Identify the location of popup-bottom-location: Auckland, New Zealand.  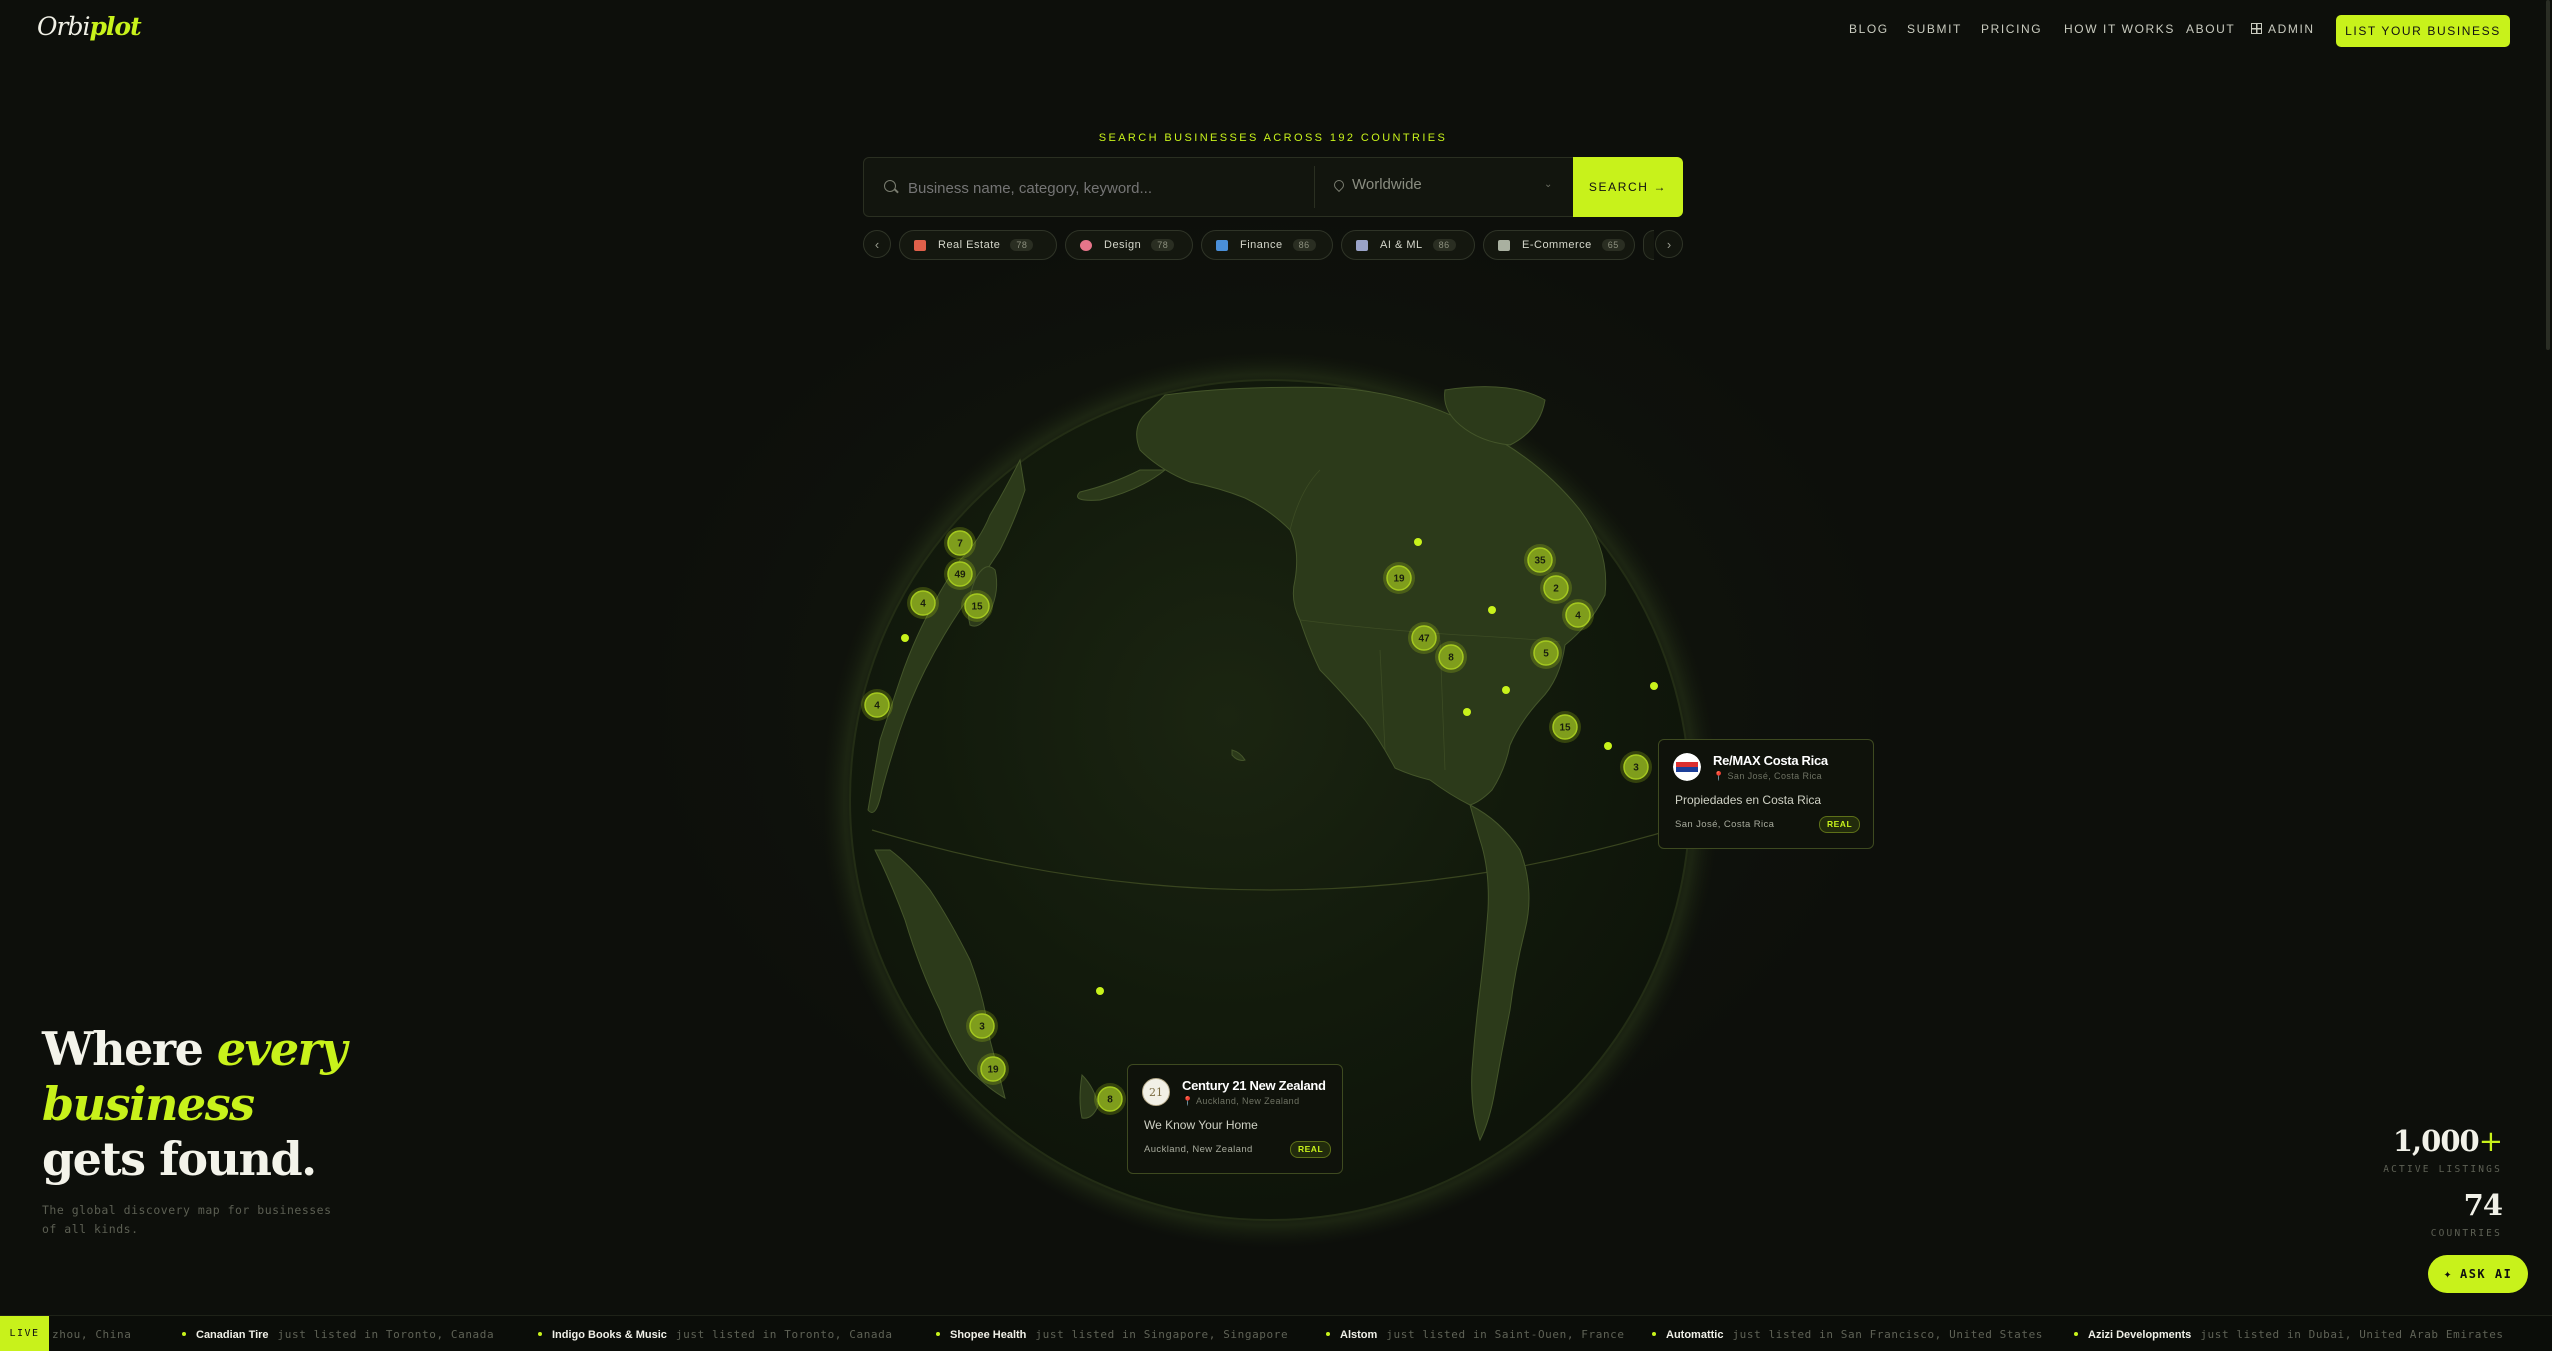
(1198, 1149).